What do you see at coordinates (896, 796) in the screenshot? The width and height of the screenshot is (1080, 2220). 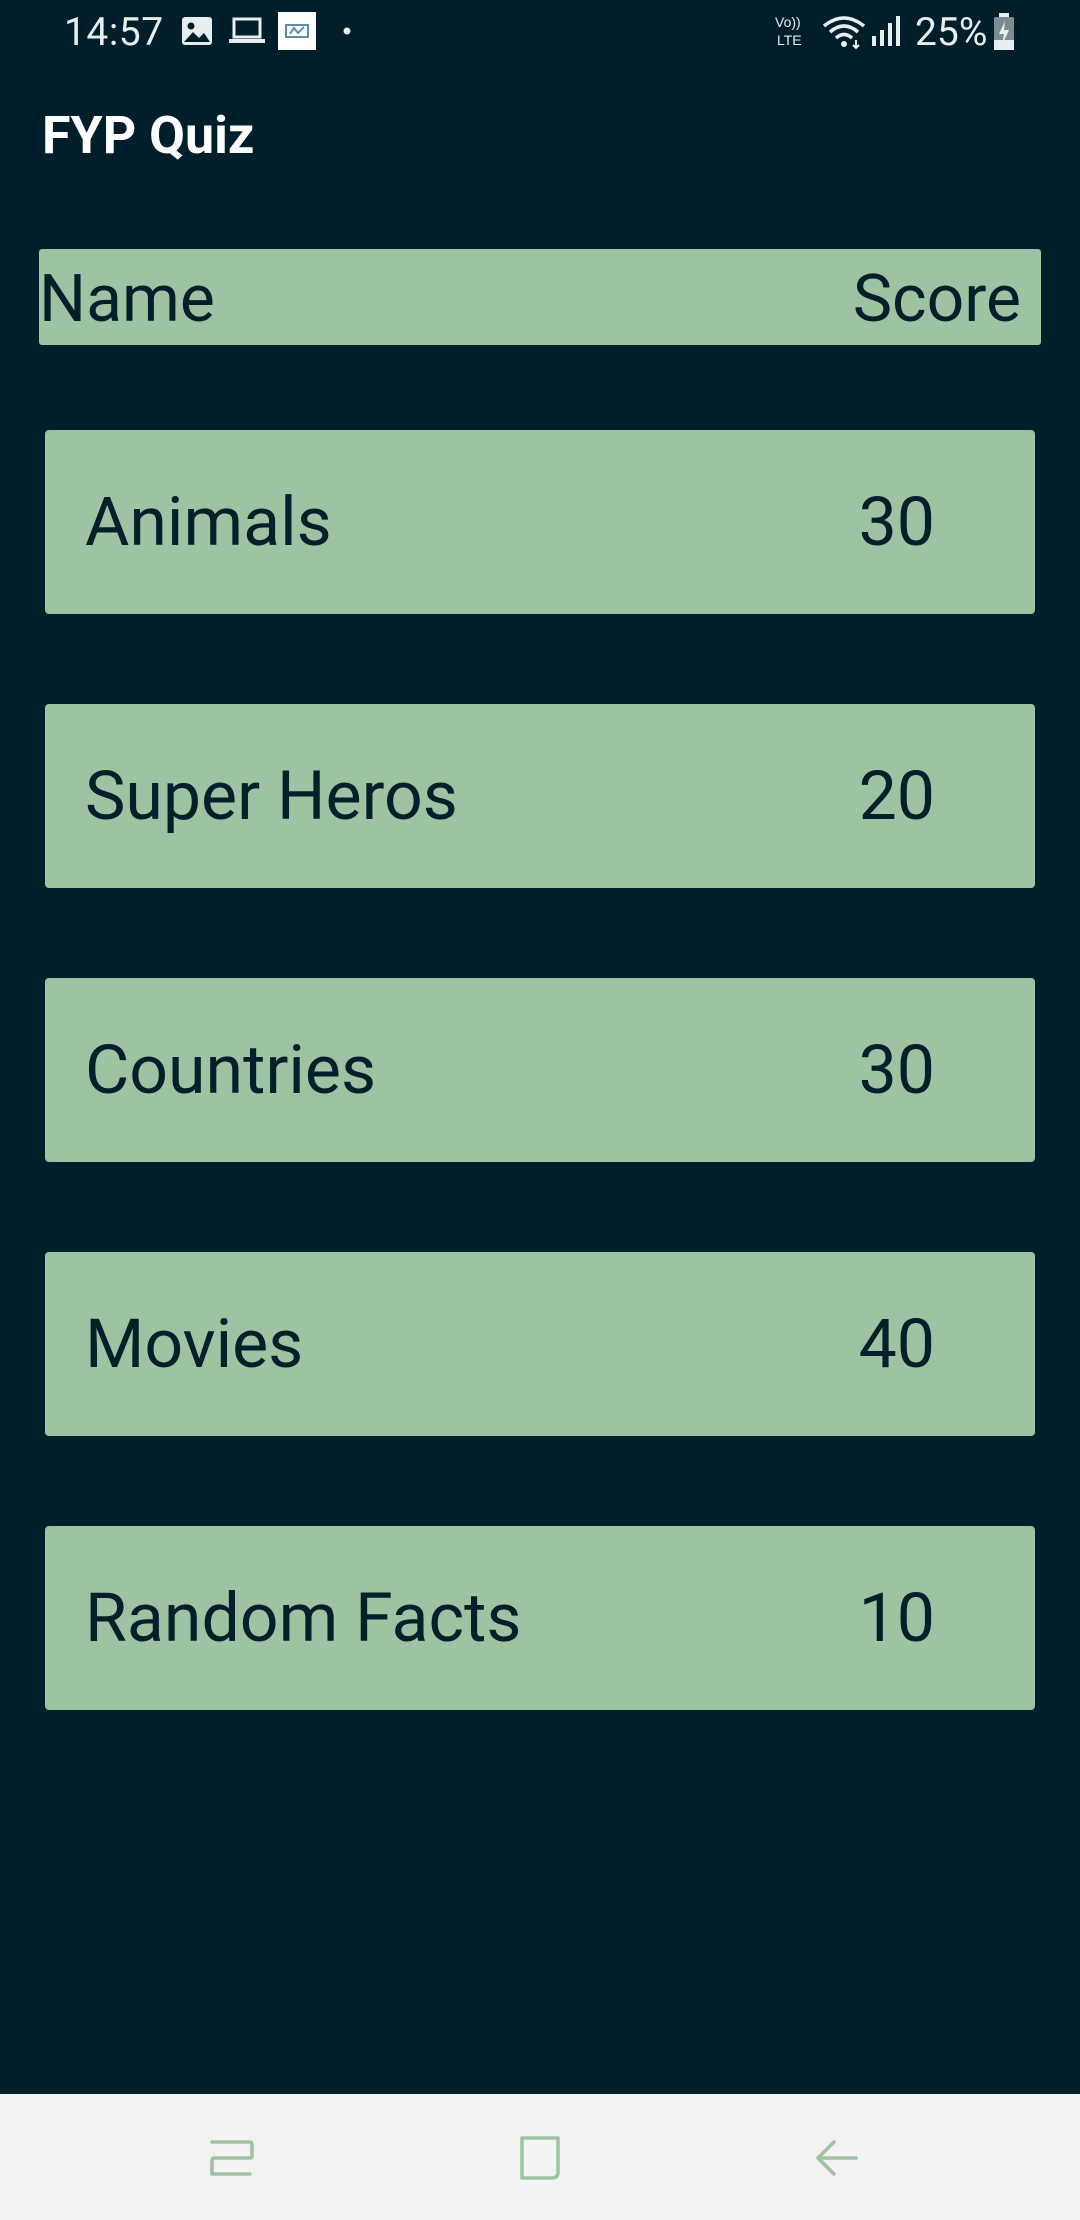 I see `quiz-score: 20` at bounding box center [896, 796].